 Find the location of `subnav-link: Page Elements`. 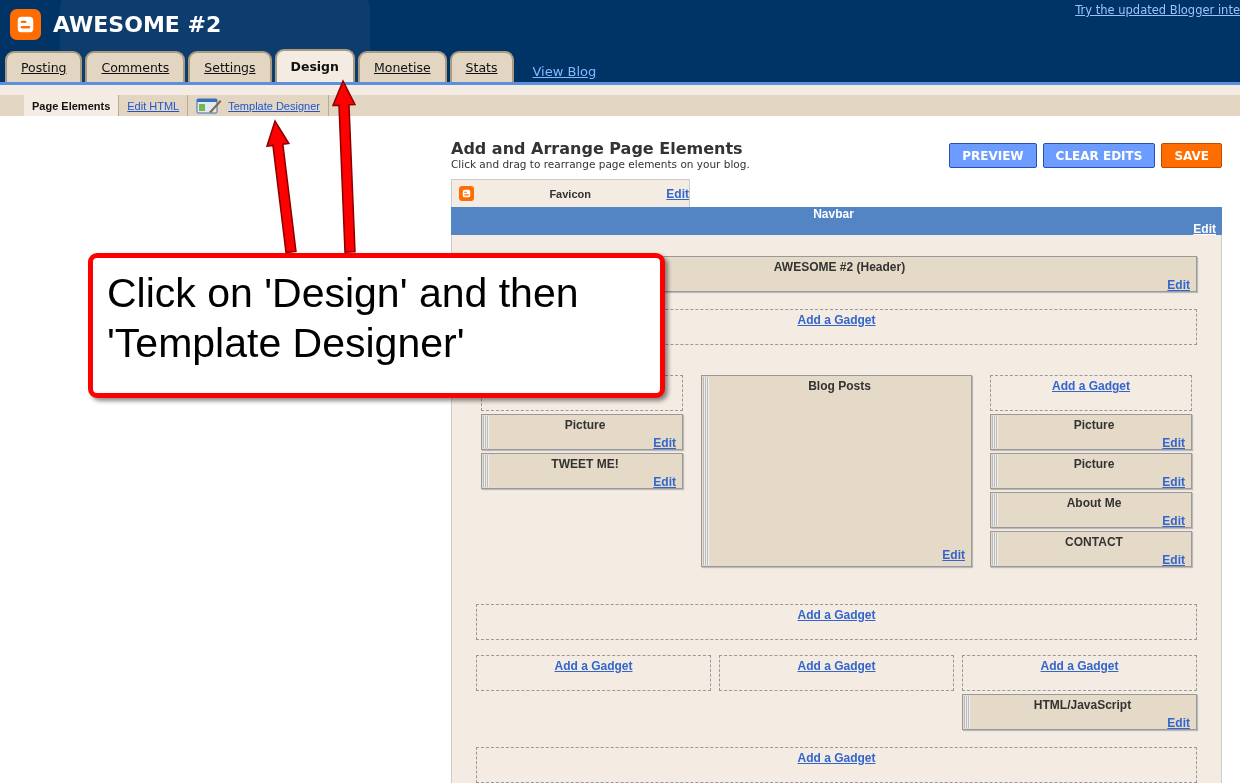

subnav-link: Page Elements is located at coordinates (72, 105).